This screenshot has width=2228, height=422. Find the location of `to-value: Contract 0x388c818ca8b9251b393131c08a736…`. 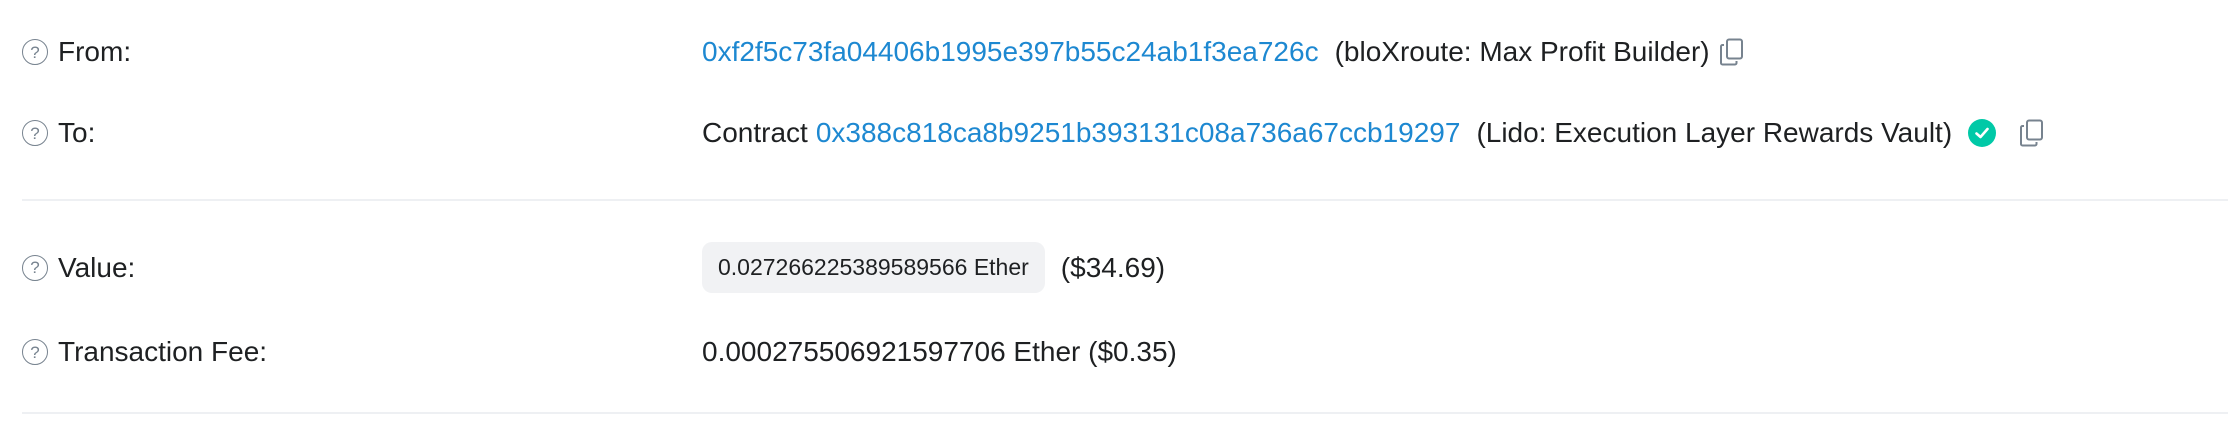

to-value: Contract 0x388c818ca8b9251b393131c08a736… is located at coordinates (1374, 133).